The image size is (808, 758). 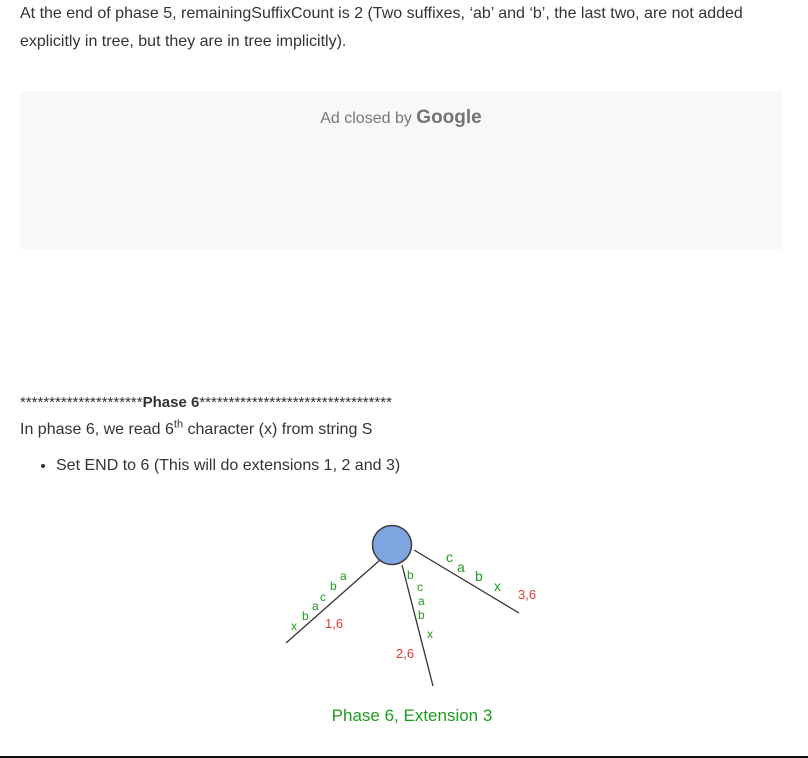 What do you see at coordinates (449, 557) in the screenshot?
I see `edge3-char-1: c` at bounding box center [449, 557].